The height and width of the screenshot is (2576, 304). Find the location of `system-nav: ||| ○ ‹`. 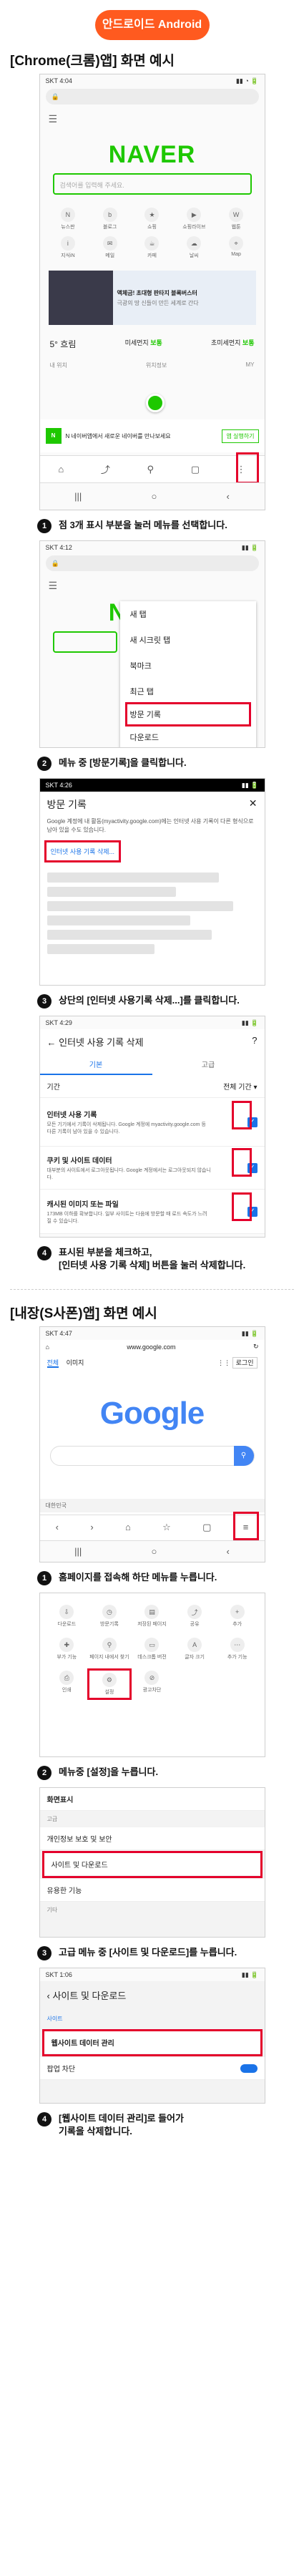

system-nav: ||| ○ ‹ is located at coordinates (152, 496).